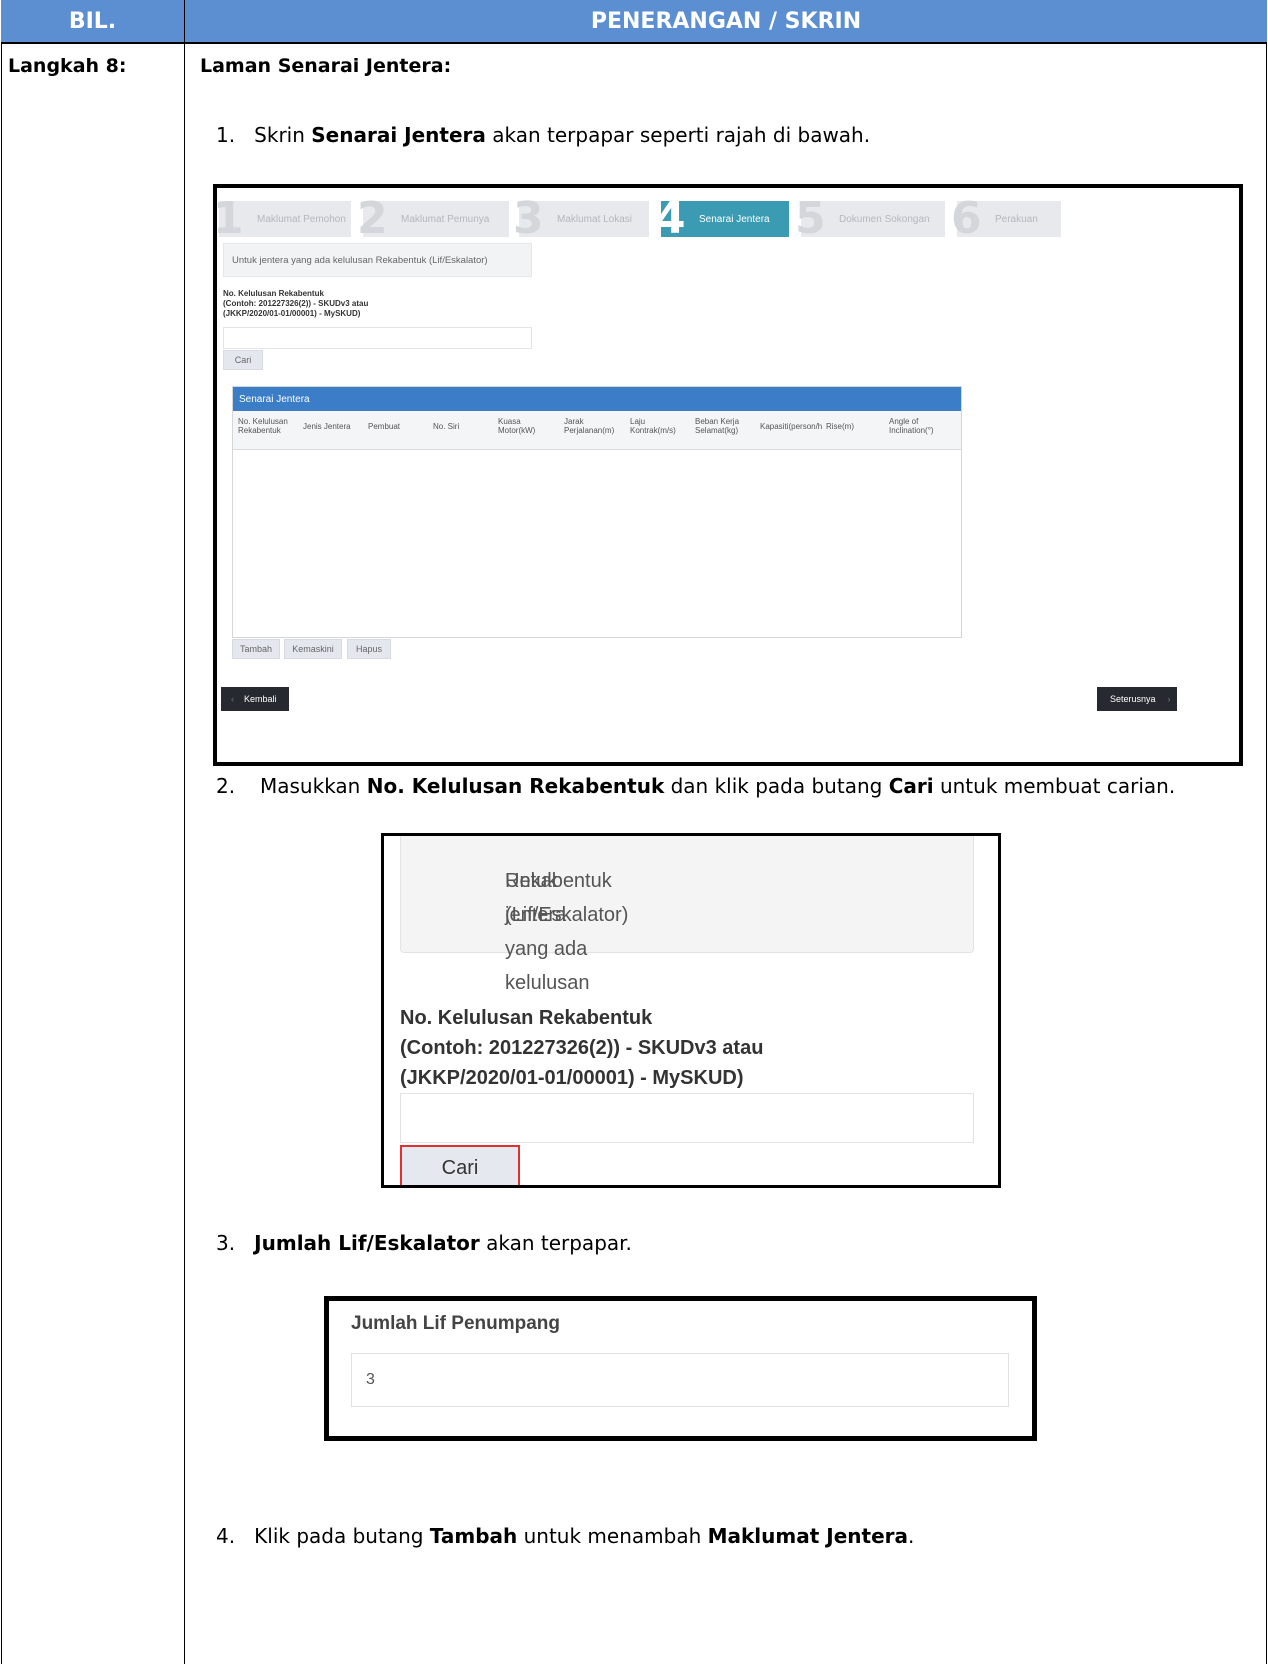  What do you see at coordinates (456, 1323) in the screenshot?
I see `jumlah-lif-label: Jumlah Lif Penumpang` at bounding box center [456, 1323].